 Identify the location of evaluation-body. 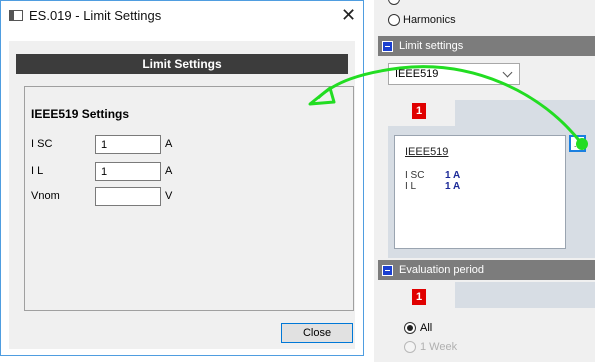
(491, 335).